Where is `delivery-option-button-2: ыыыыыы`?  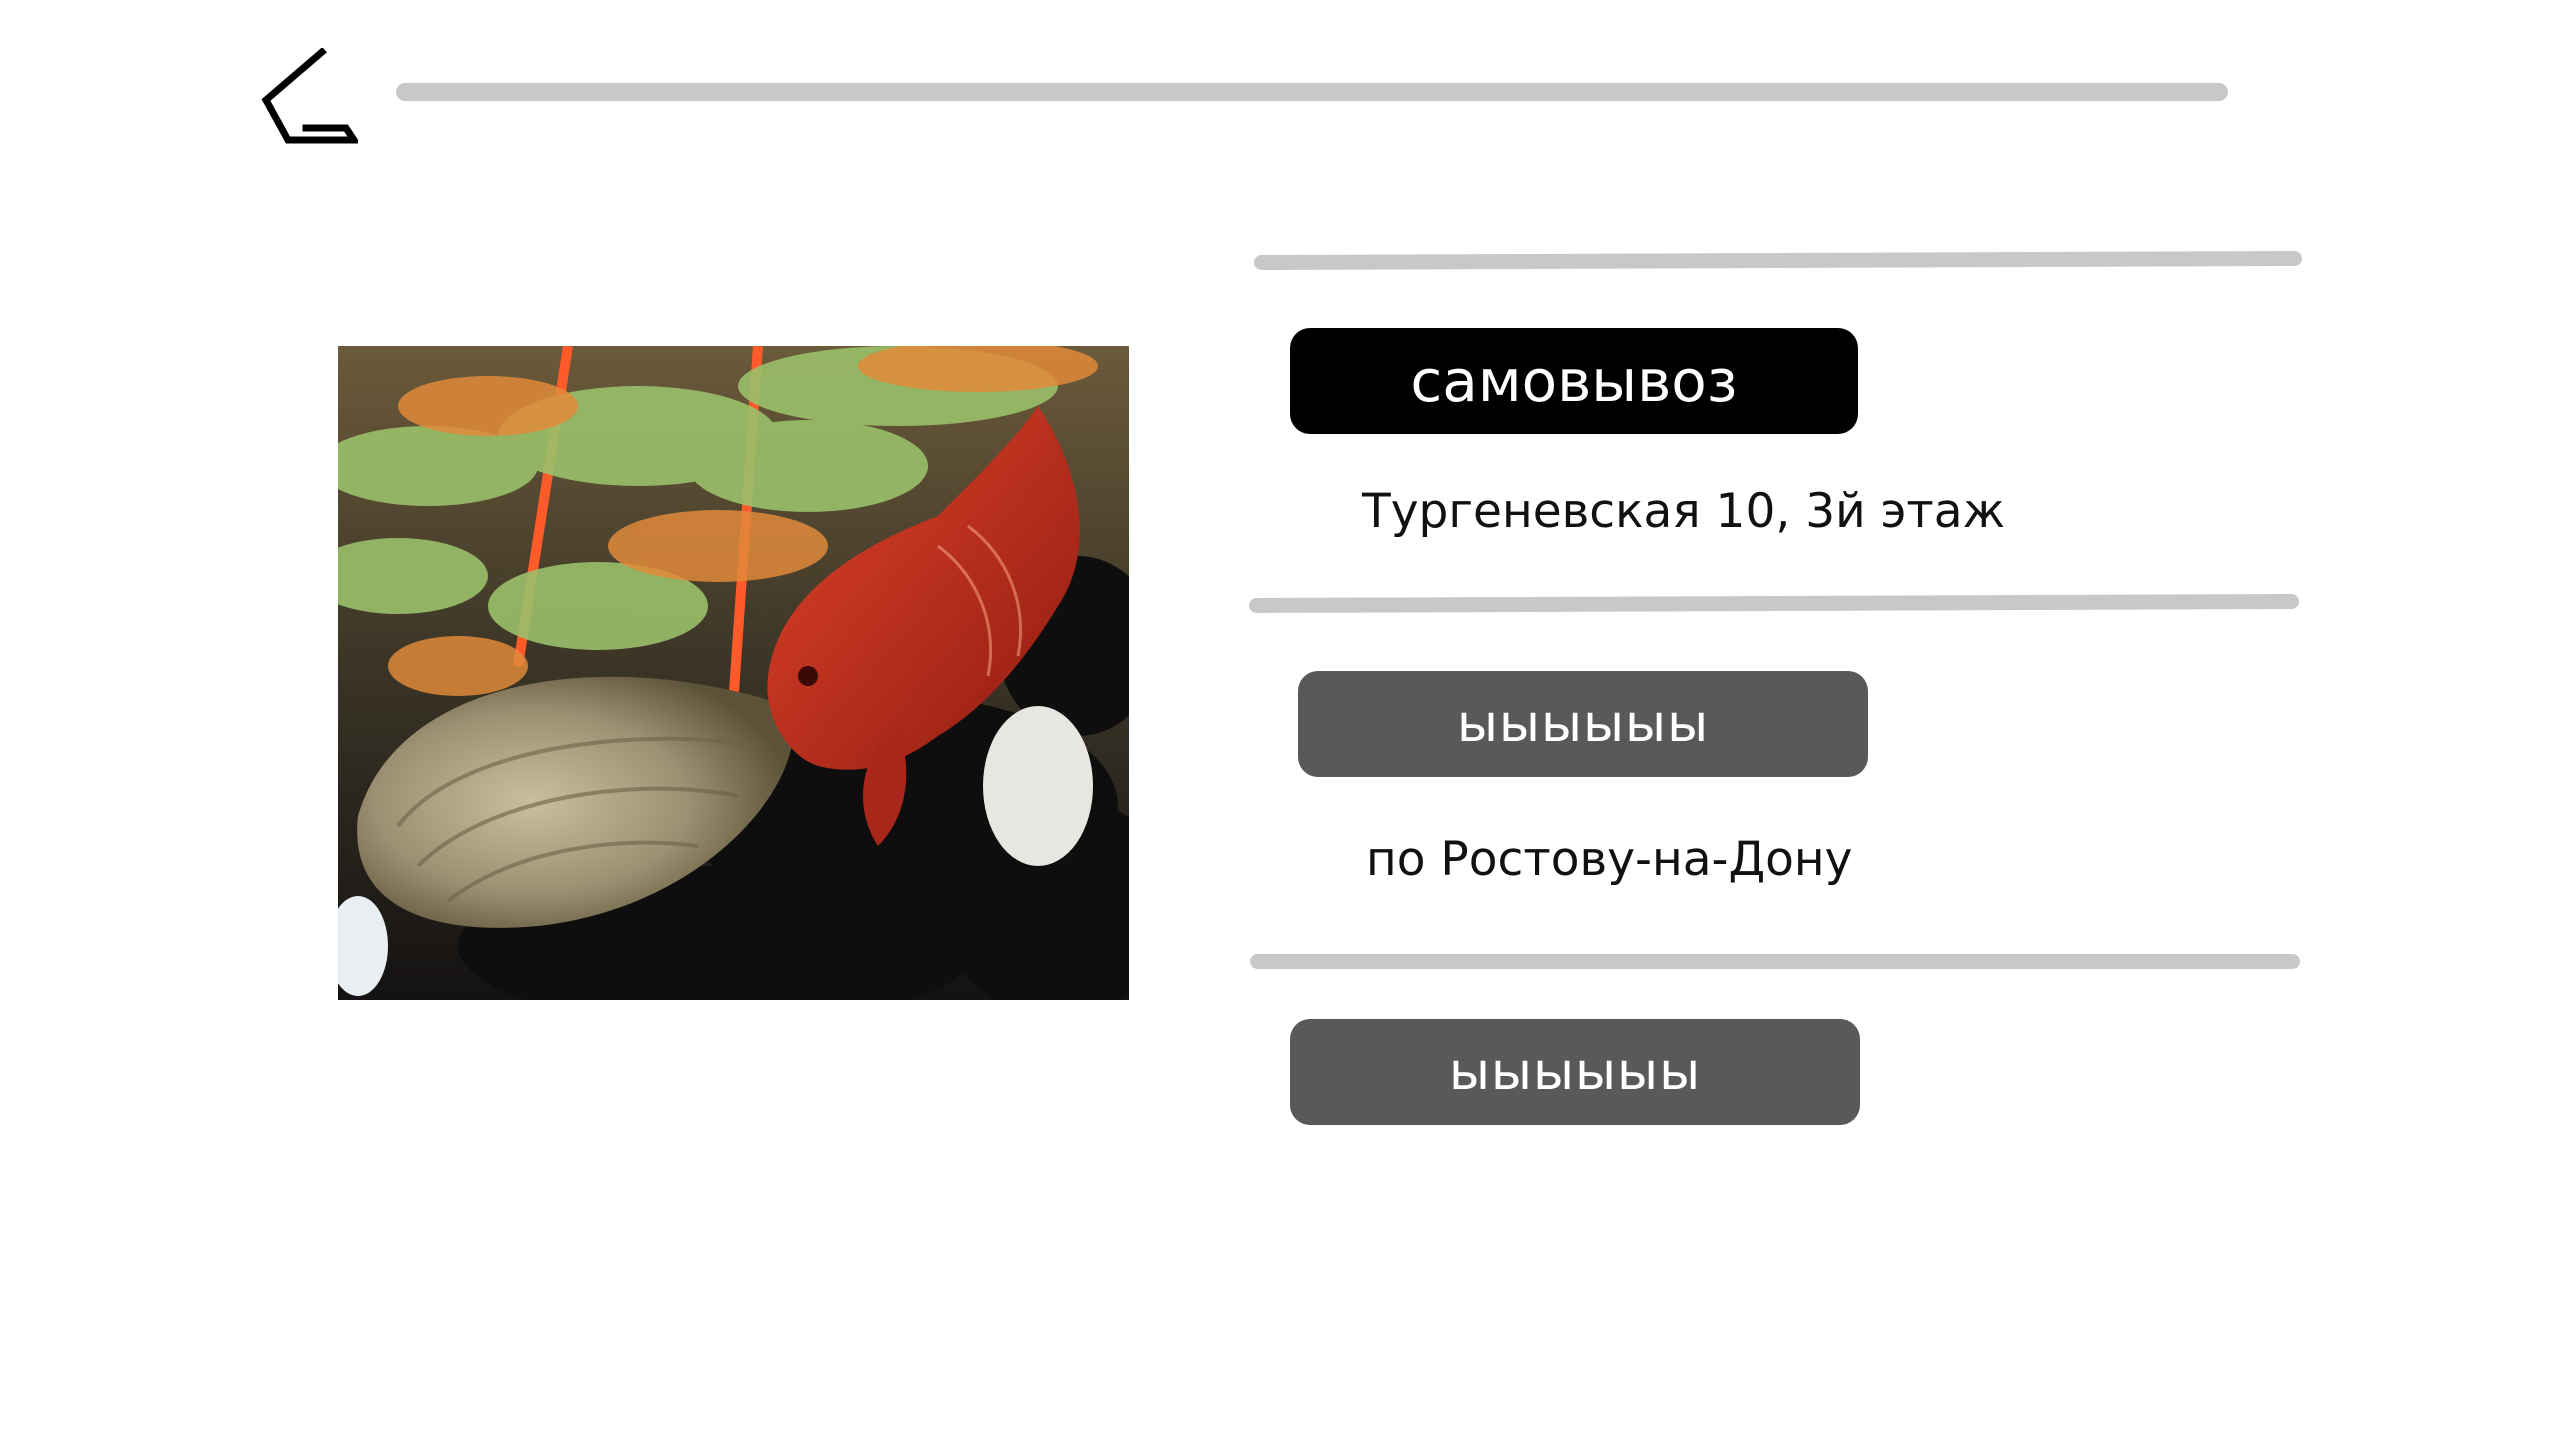 delivery-option-button-2: ыыыыыы is located at coordinates (1575, 1072).